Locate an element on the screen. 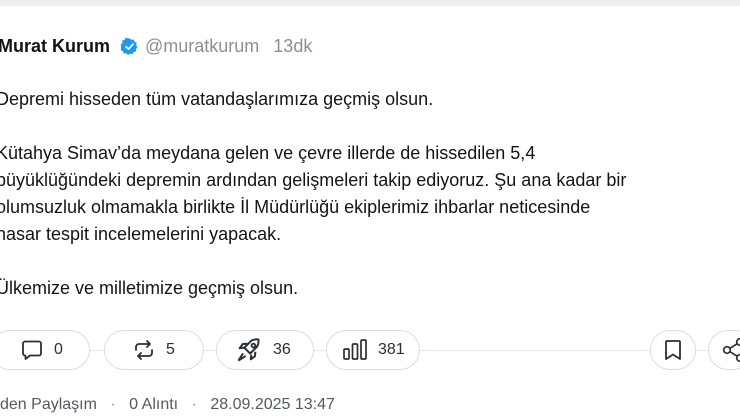  body-line: hasar tespit incelemelerini yapacak. is located at coordinates (141, 234).